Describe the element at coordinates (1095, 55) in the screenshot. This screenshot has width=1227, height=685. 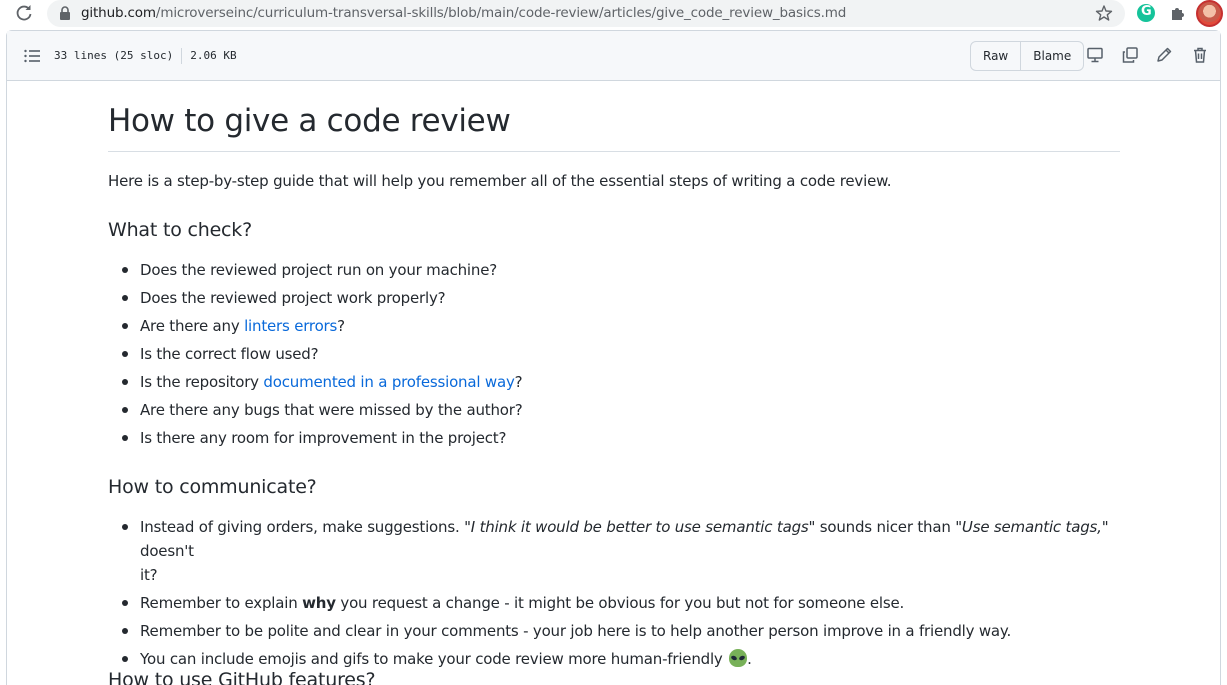
I see `desktop-icon` at that location.